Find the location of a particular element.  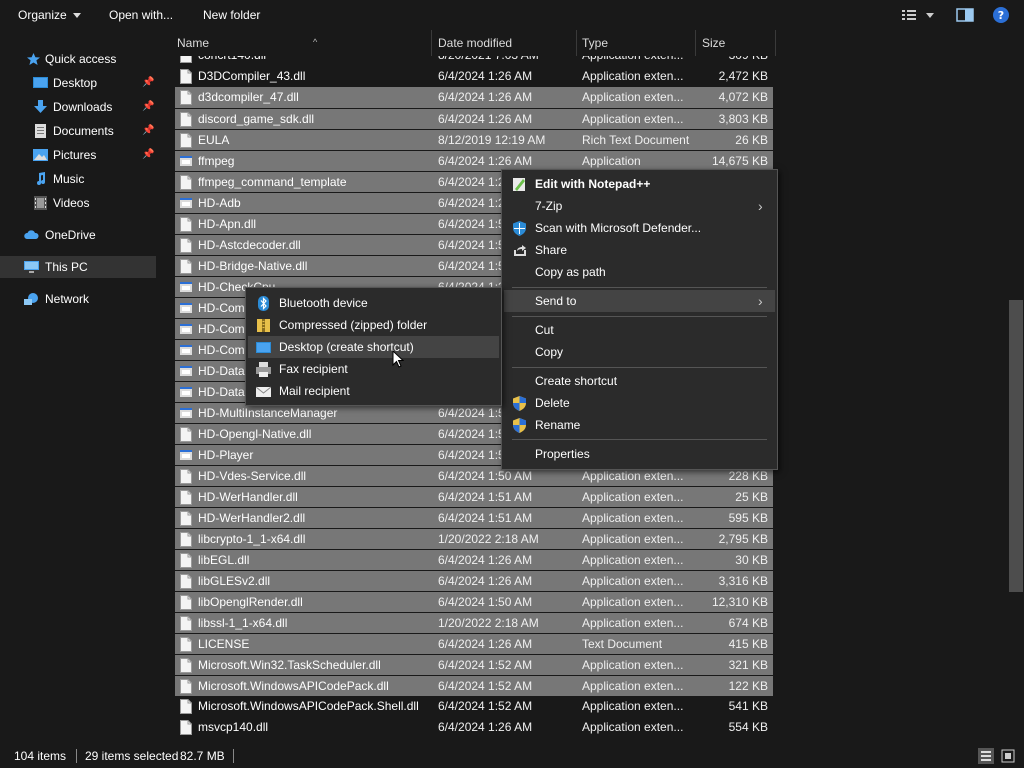

file-size: 541 KB is located at coordinates (748, 706).